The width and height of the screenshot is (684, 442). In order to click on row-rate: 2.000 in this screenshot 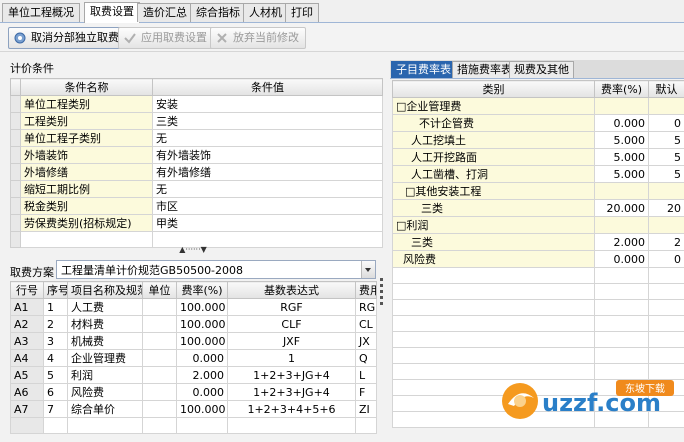, I will do `click(202, 375)`.